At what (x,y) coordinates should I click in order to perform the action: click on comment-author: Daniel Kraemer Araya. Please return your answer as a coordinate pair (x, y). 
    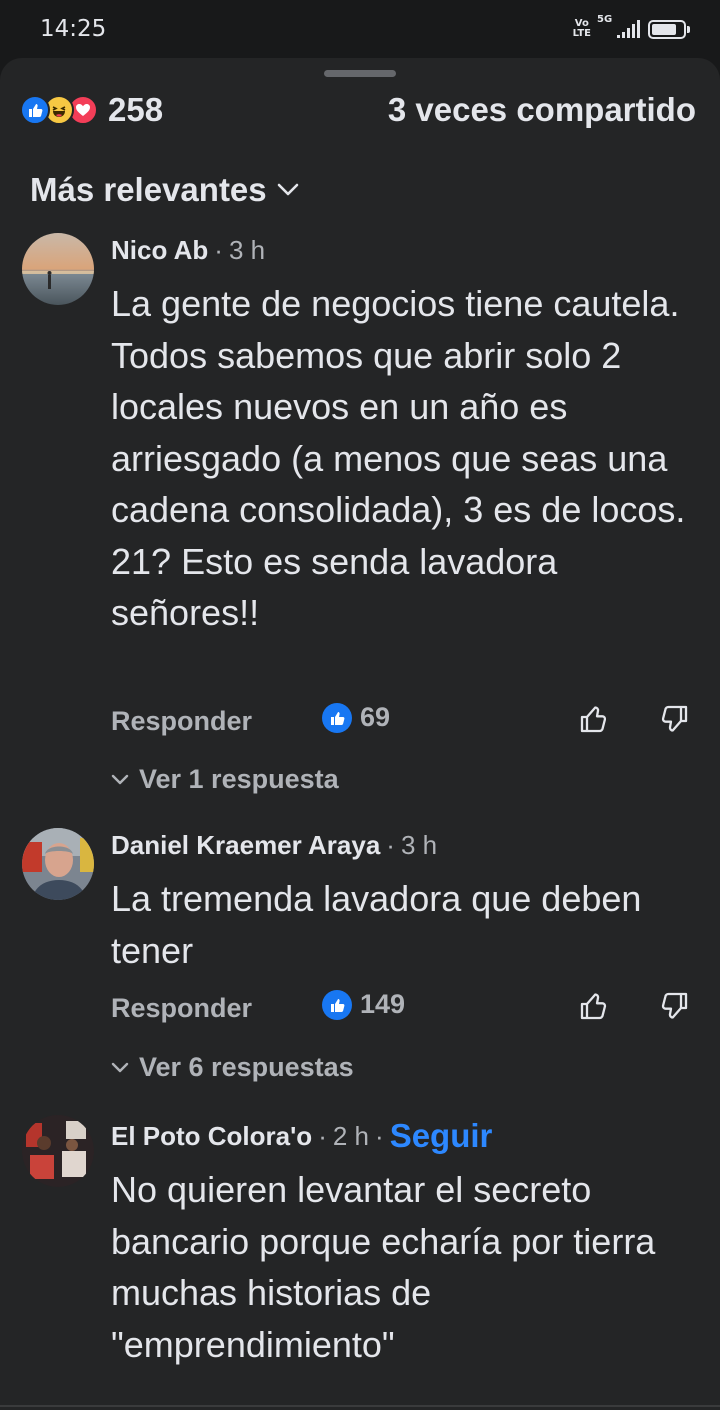
    Looking at the image, I should click on (245, 845).